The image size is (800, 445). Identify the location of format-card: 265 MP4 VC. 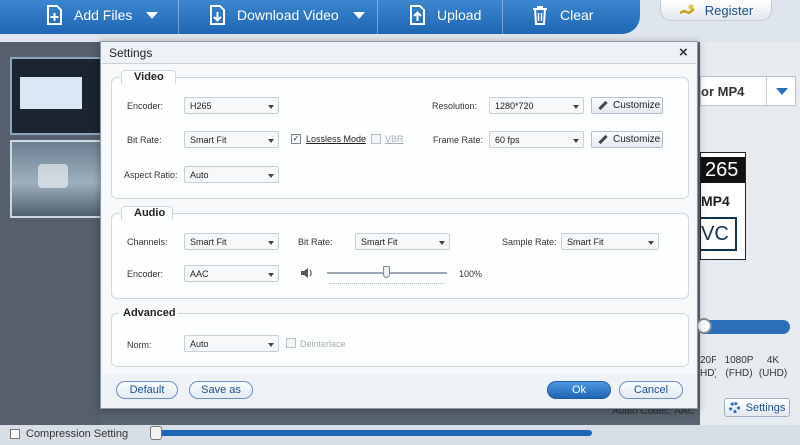
(723, 206).